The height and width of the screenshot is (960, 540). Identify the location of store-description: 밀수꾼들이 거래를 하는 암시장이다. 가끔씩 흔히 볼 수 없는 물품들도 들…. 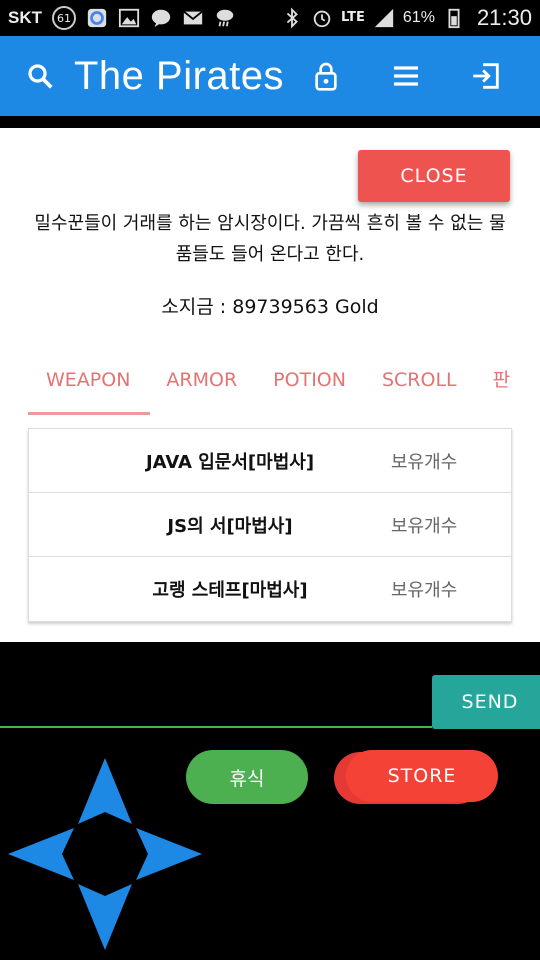
(270, 239).